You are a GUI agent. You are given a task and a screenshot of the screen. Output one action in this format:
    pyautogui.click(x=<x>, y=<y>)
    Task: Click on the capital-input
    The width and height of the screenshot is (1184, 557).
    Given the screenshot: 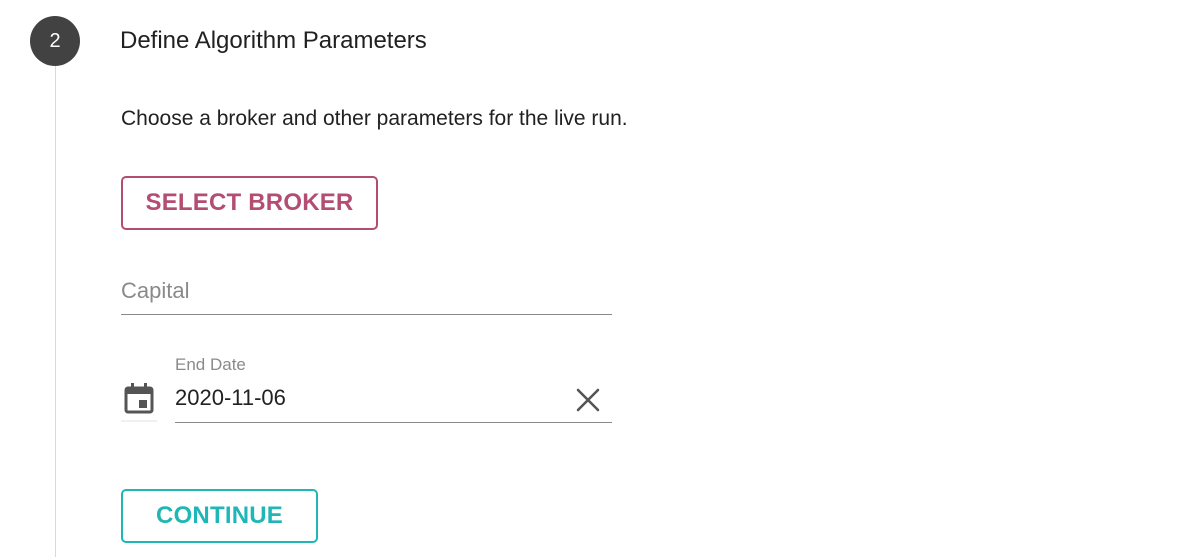 What is the action you would take?
    pyautogui.click(x=366, y=291)
    